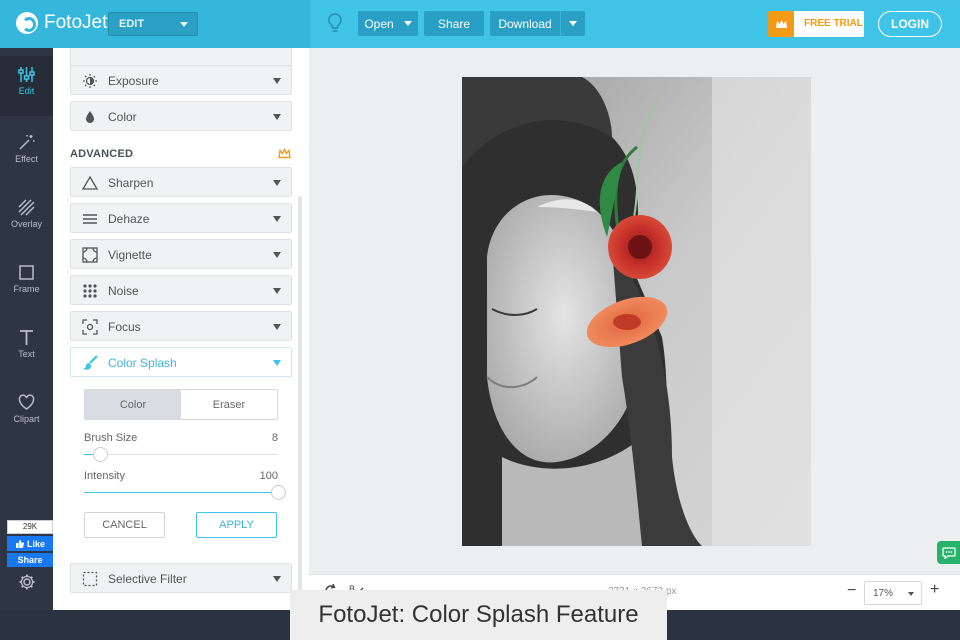  I want to click on caption: FotoJet: Color Splash Feature, so click(478, 615).